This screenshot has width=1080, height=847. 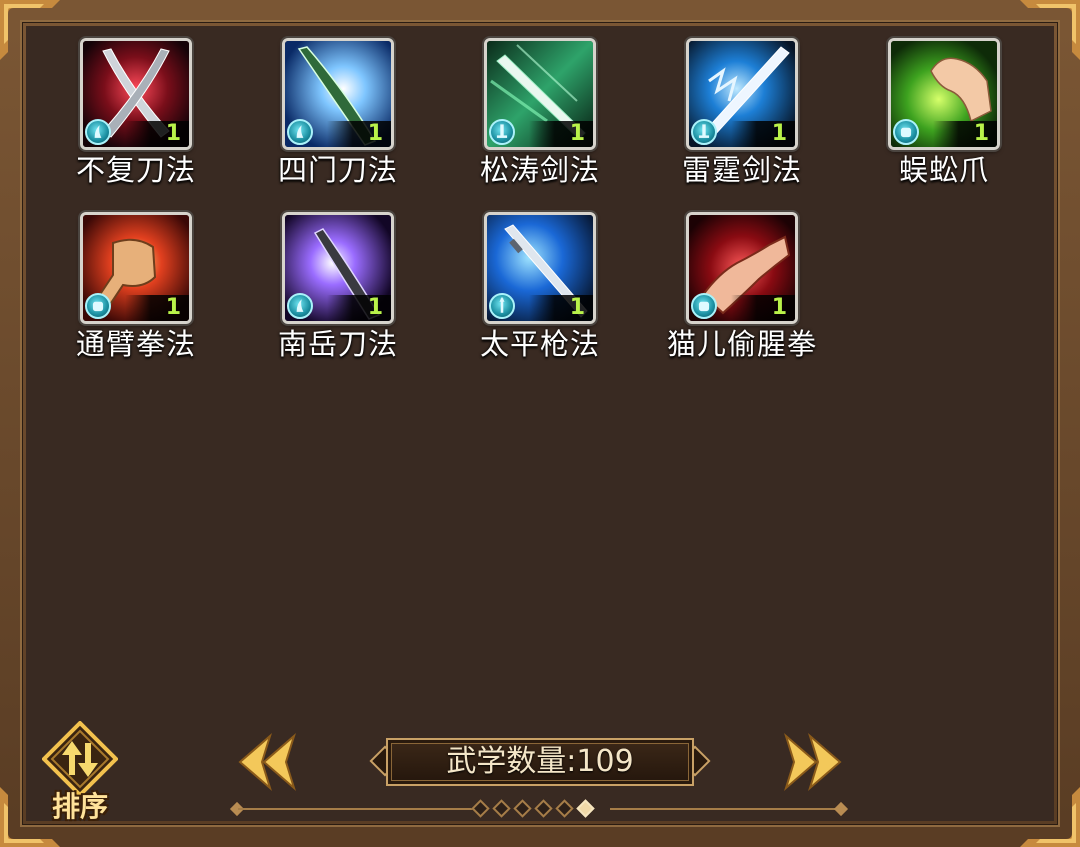 I want to click on next-page-button, so click(x=812, y=762).